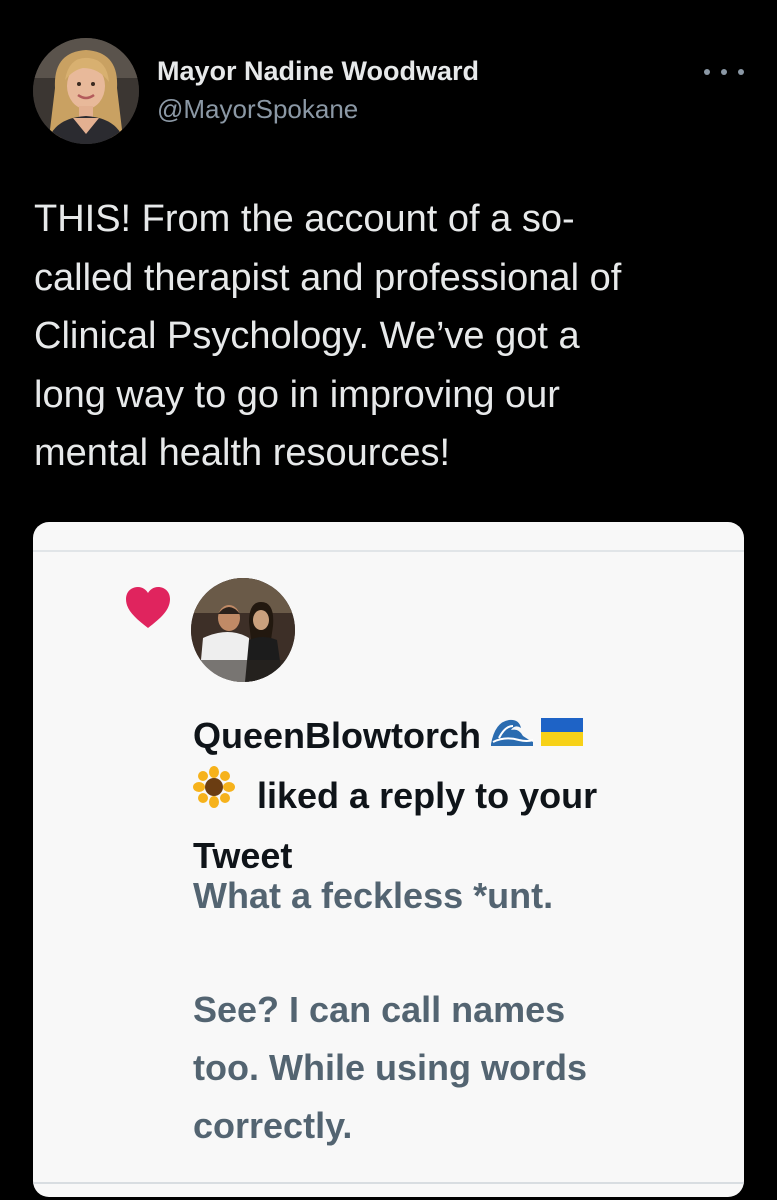 The image size is (777, 1200). I want to click on author-display-name: Mayor Nadine Woodward, so click(318, 71).